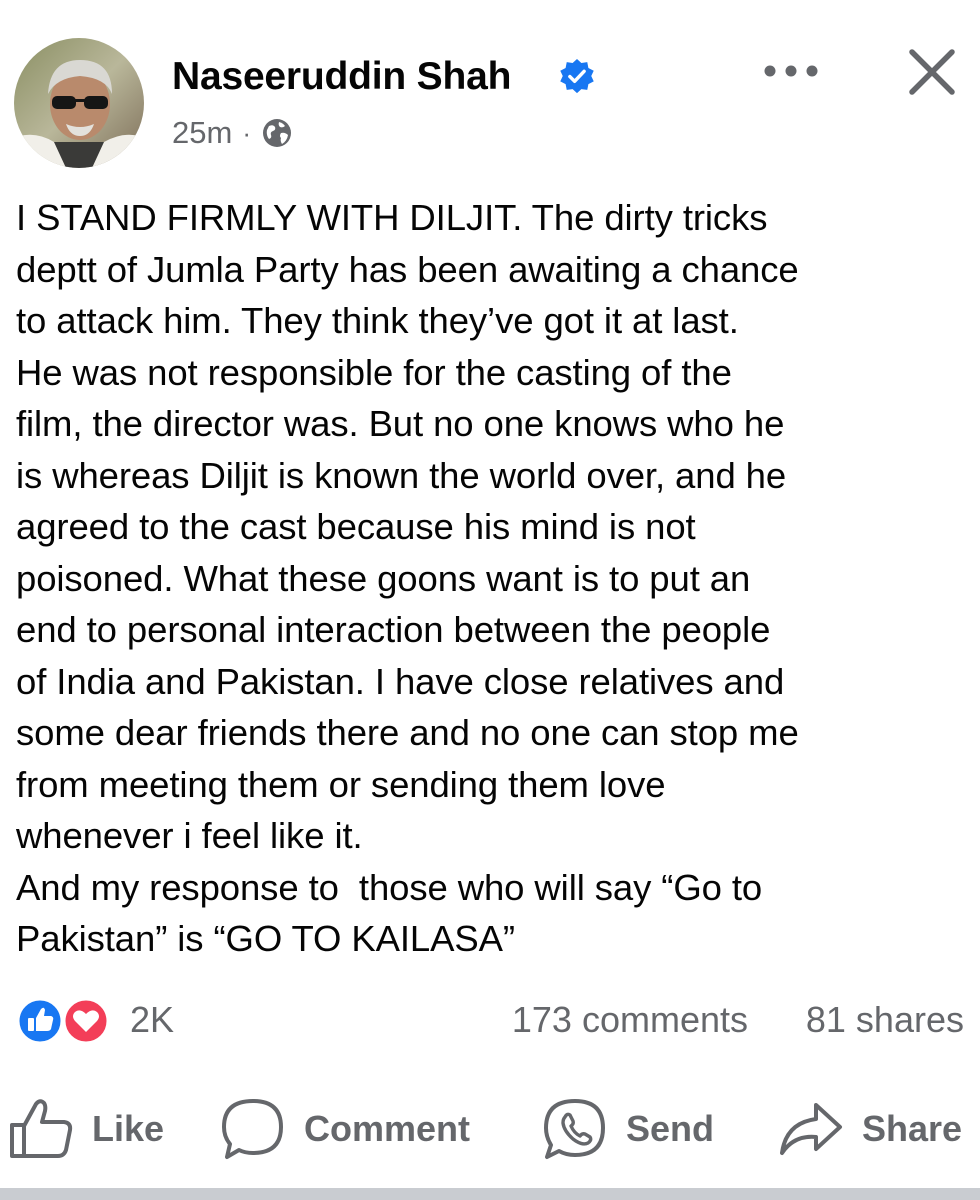 This screenshot has height=1200, width=980. Describe the element at coordinates (202, 133) in the screenshot. I see `post-timestamp: 25m` at that location.